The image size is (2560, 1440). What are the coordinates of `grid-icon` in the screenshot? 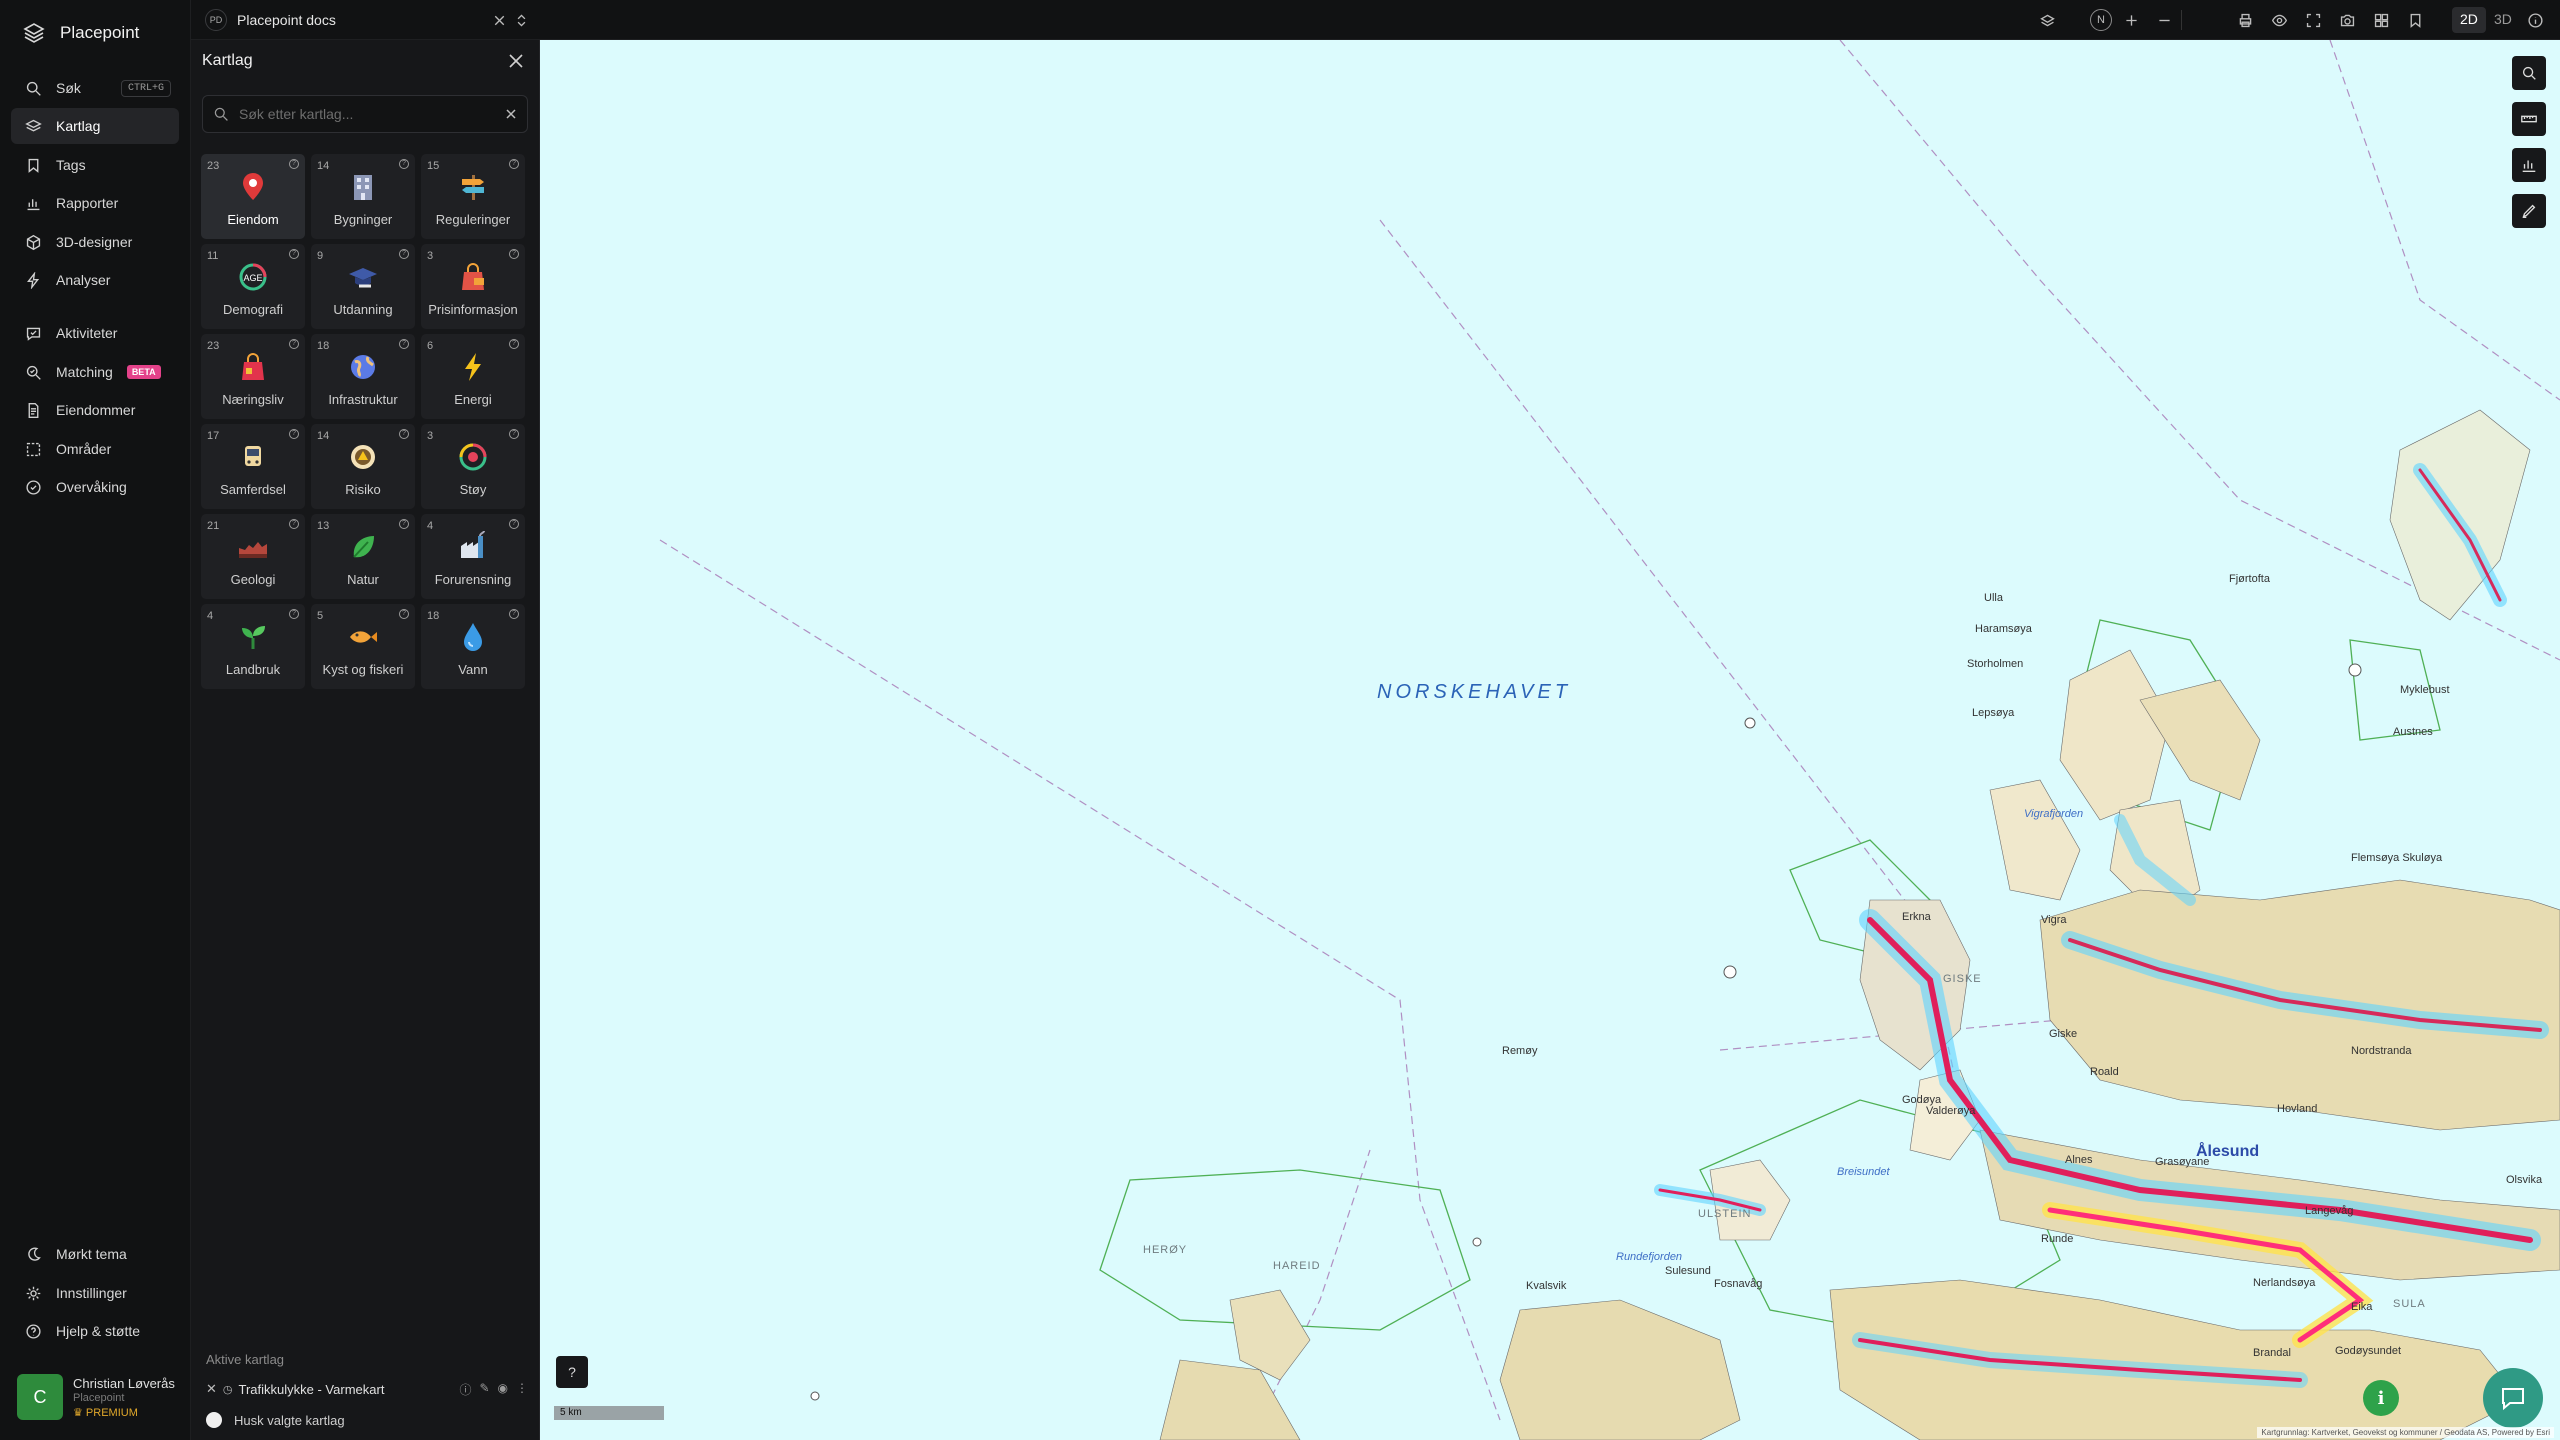 It's located at (2381, 20).